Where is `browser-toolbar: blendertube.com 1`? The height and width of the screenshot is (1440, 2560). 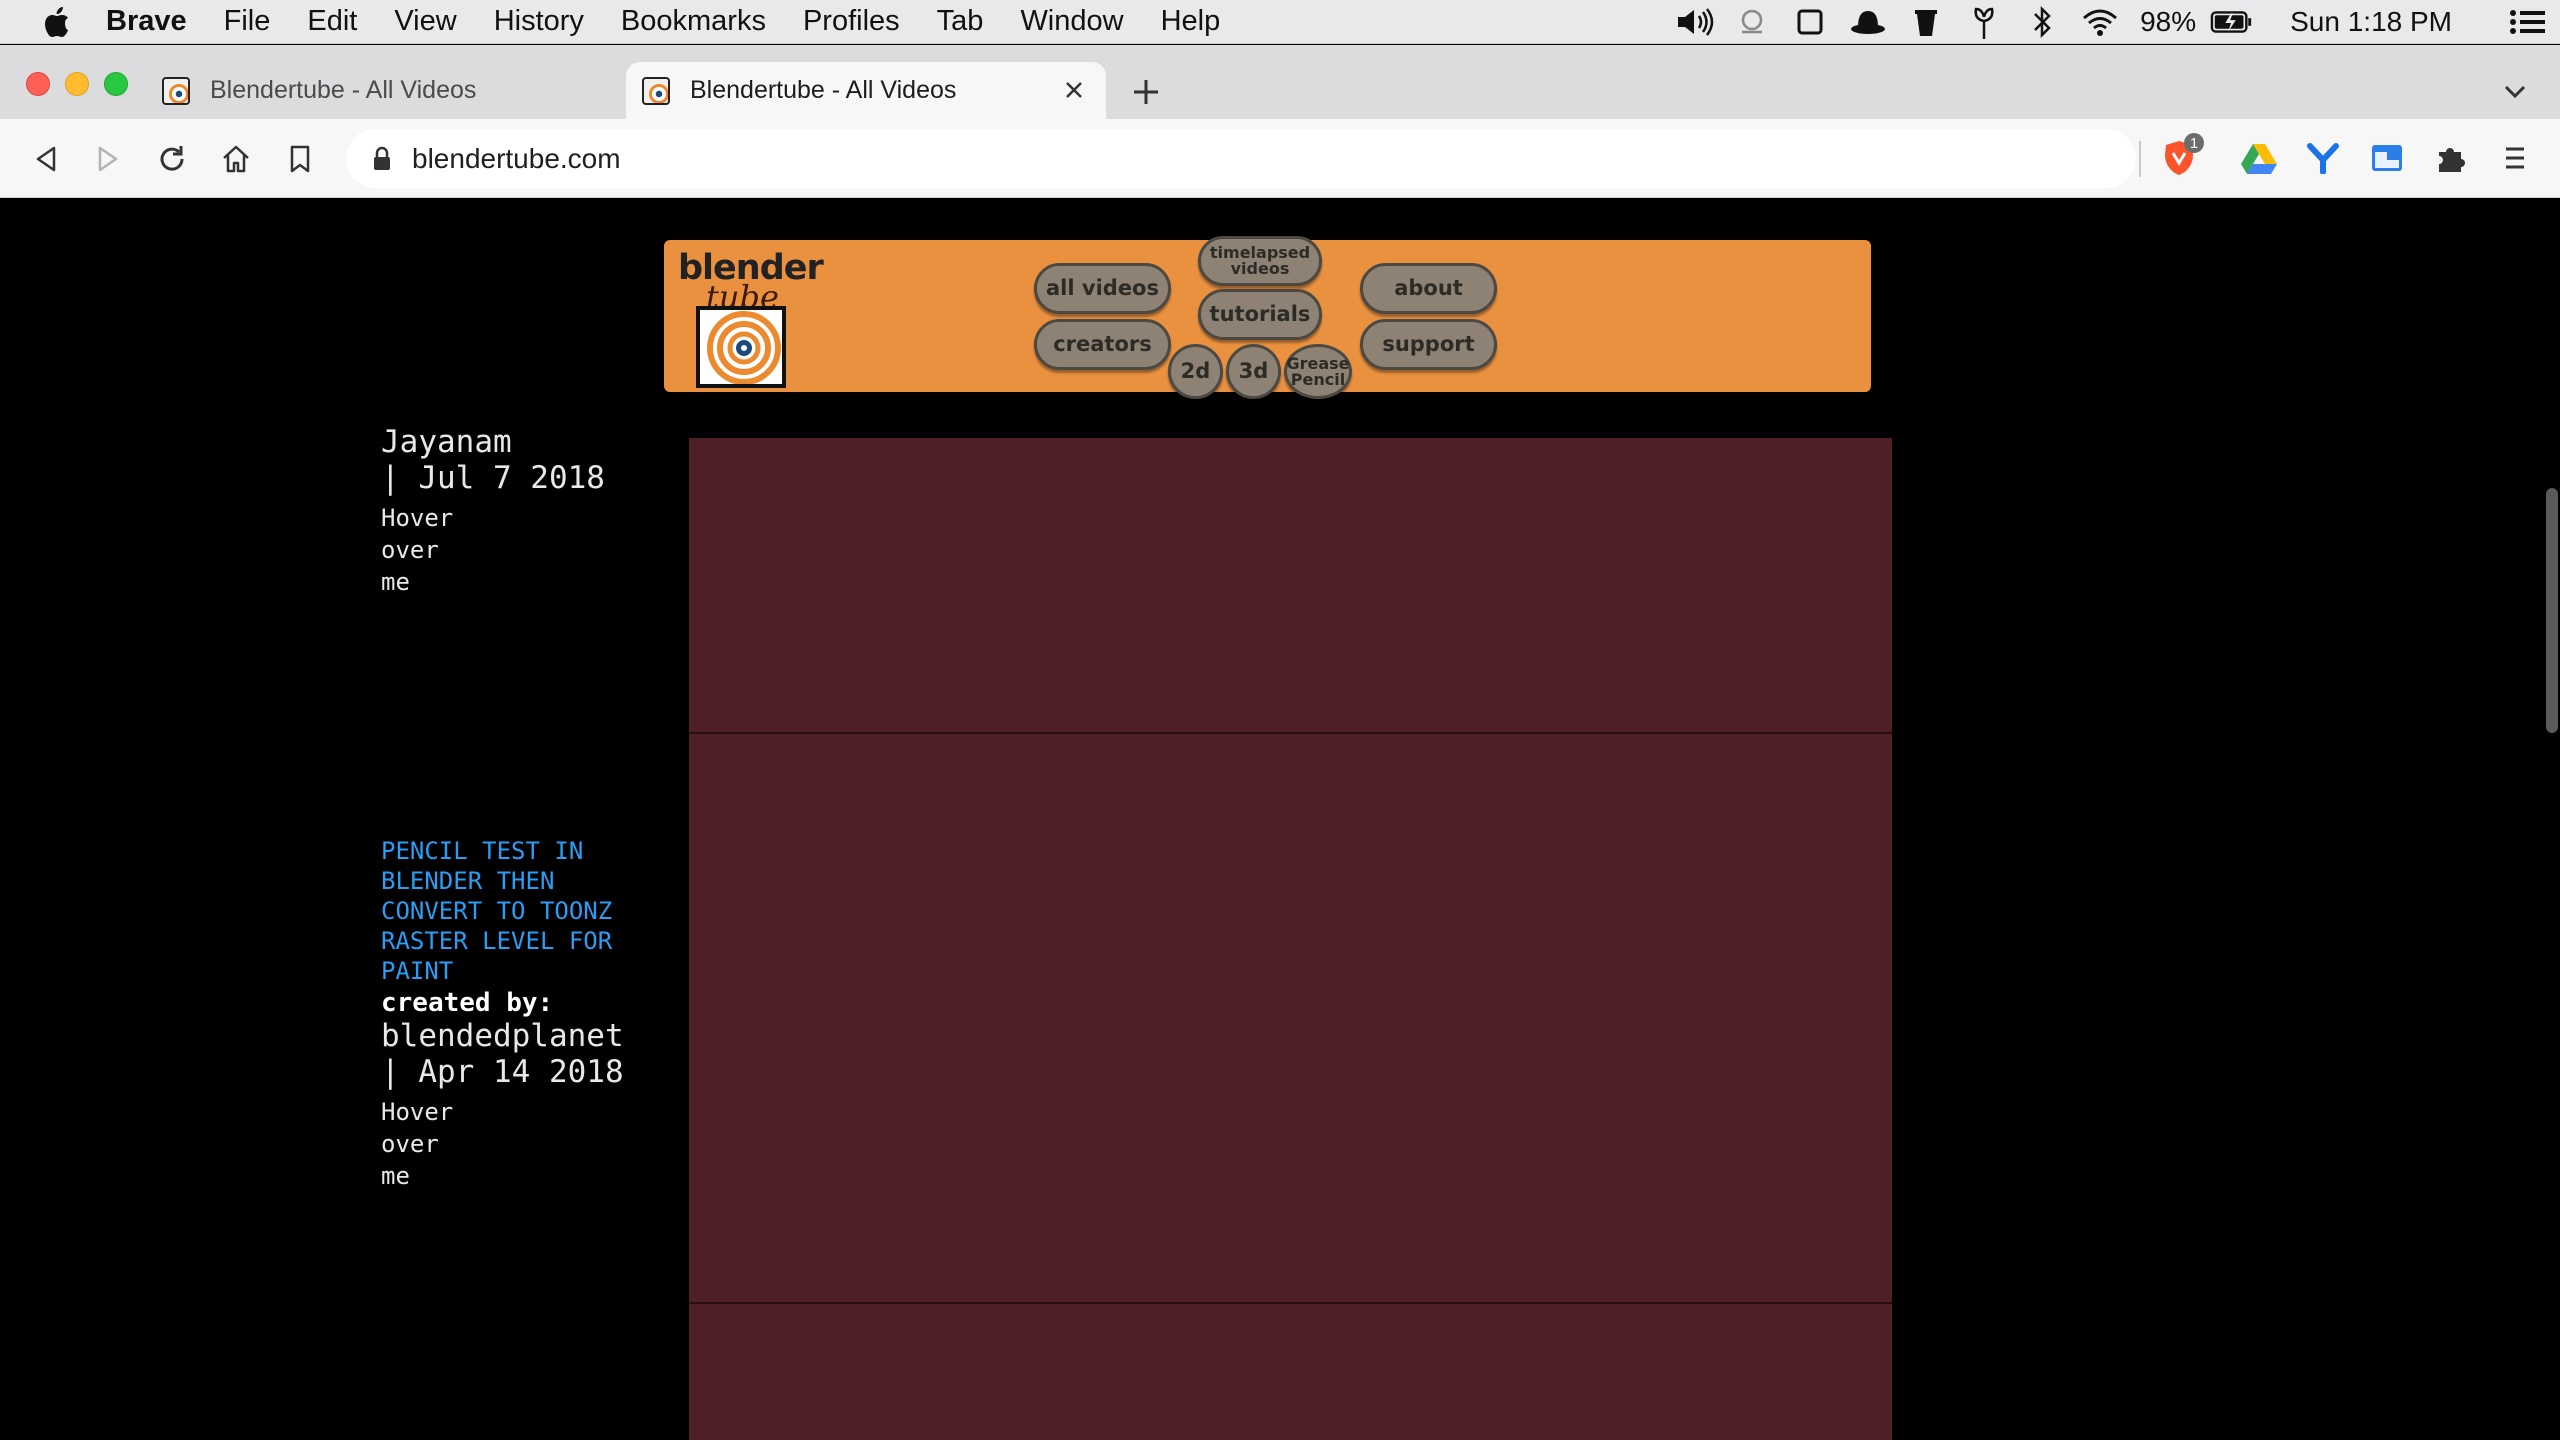
browser-toolbar: blendertube.com 1 is located at coordinates (1280, 158).